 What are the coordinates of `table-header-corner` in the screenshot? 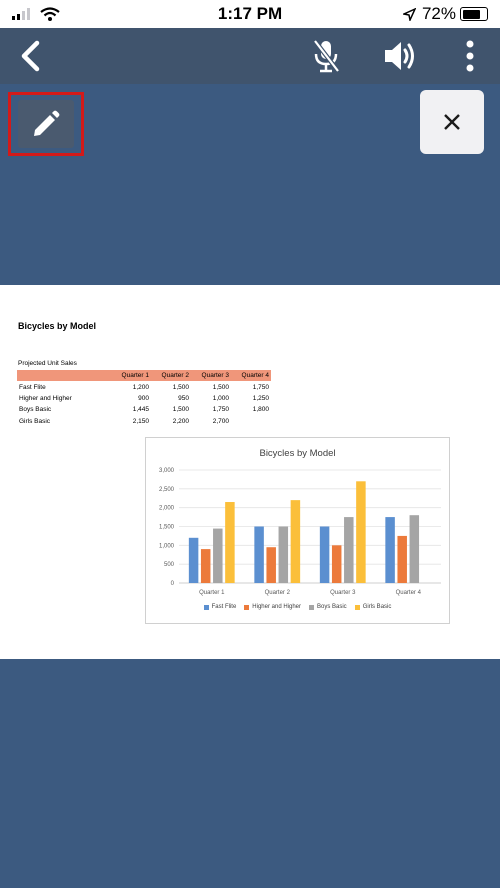 It's located at (64, 376).